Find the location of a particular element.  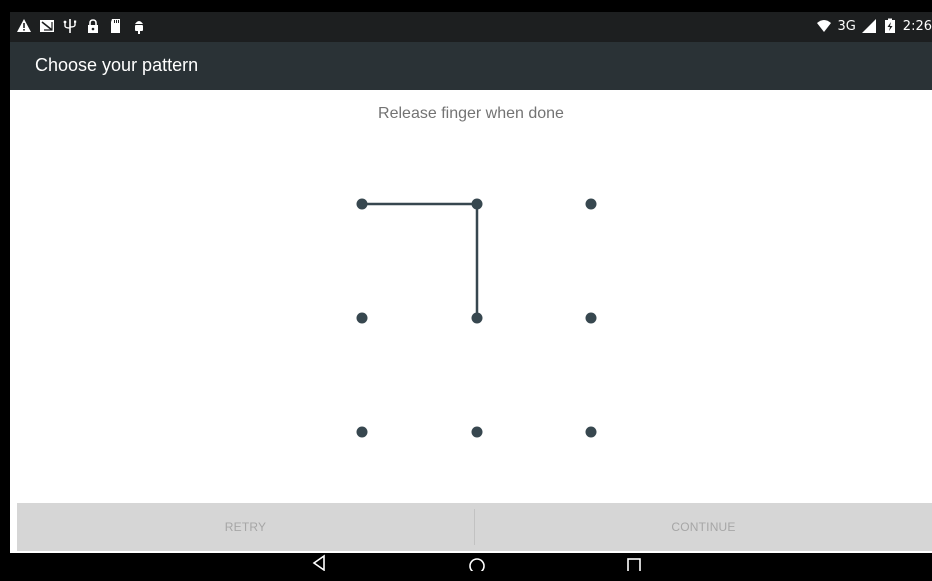

signal-icon is located at coordinates (868, 26).